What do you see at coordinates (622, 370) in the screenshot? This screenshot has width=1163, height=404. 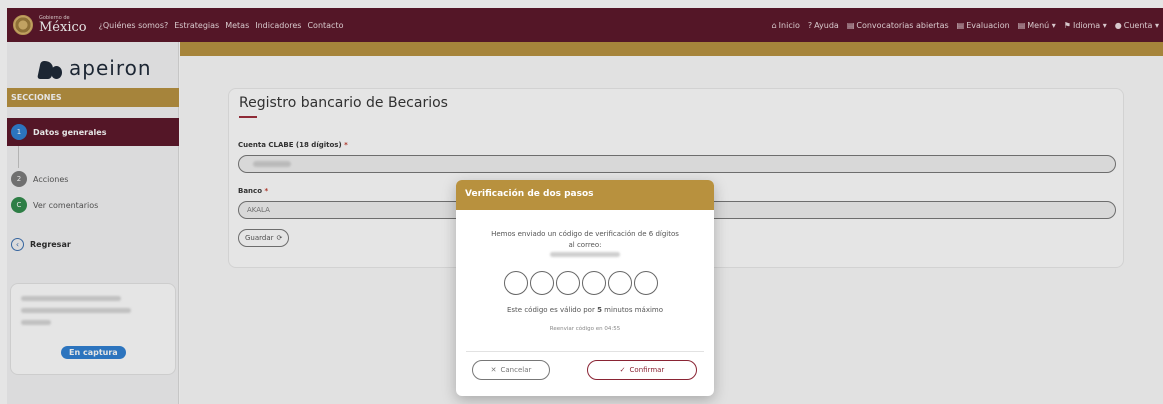 I see `check-icon: ✓` at bounding box center [622, 370].